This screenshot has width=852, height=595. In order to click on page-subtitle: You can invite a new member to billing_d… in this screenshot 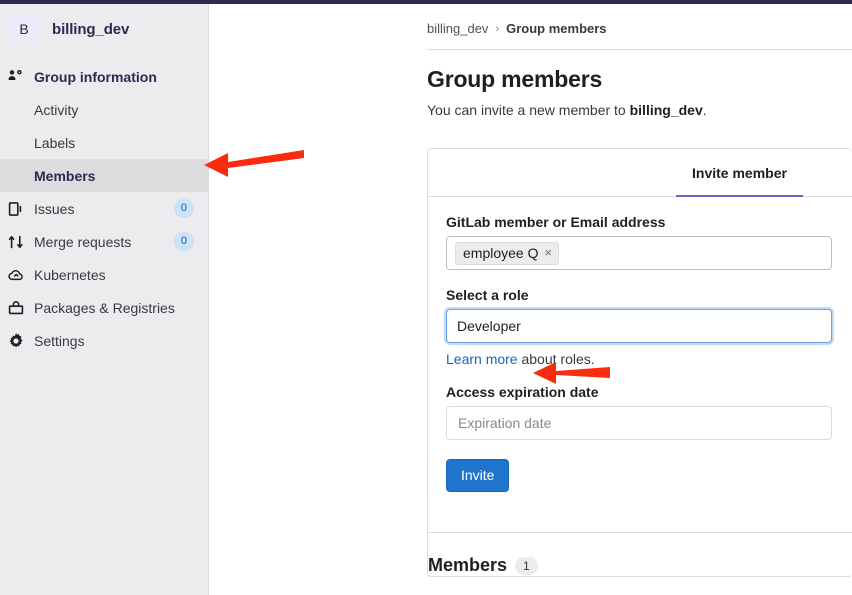, I will do `click(639, 110)`.